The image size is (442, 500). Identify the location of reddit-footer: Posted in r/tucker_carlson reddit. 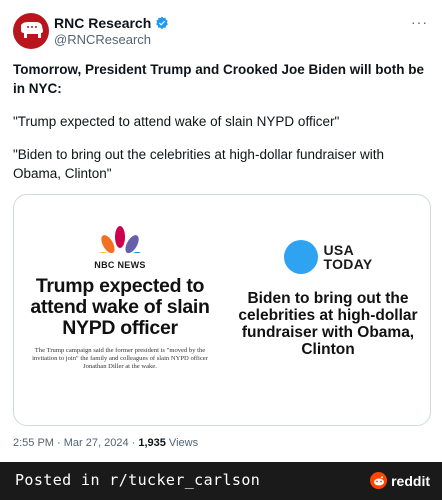
(221, 481).